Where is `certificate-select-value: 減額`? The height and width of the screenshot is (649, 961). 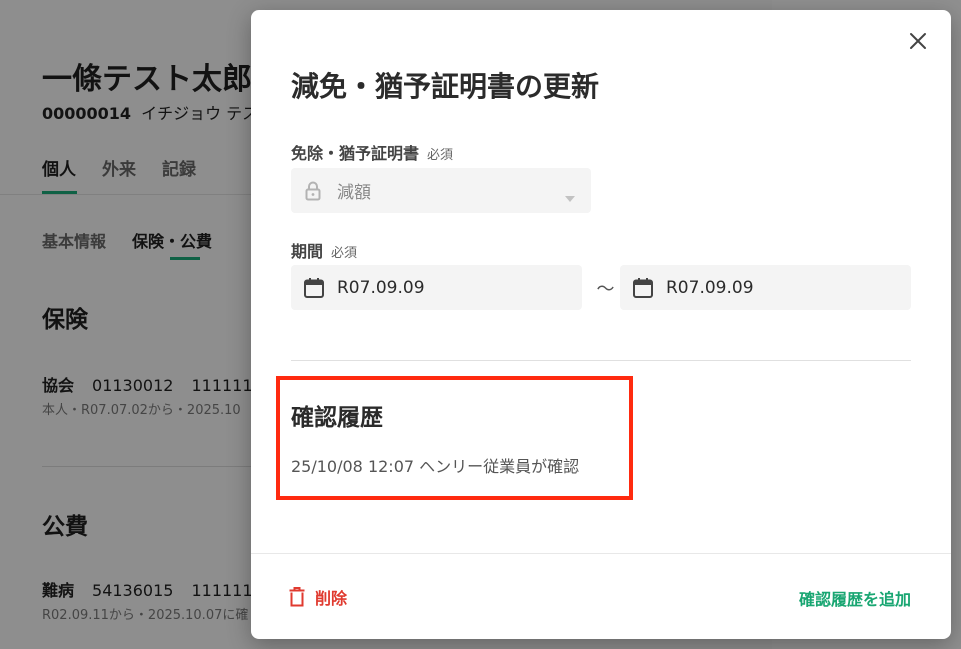
certificate-select-value: 減額 is located at coordinates (354, 193).